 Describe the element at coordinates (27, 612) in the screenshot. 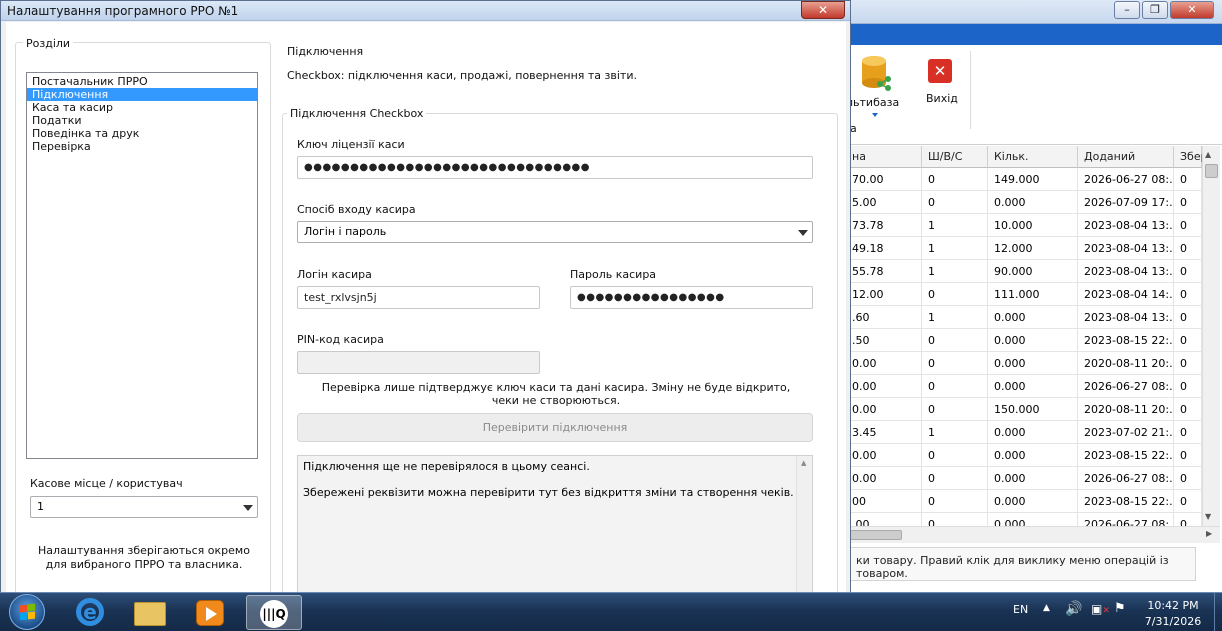

I see `start-button` at that location.